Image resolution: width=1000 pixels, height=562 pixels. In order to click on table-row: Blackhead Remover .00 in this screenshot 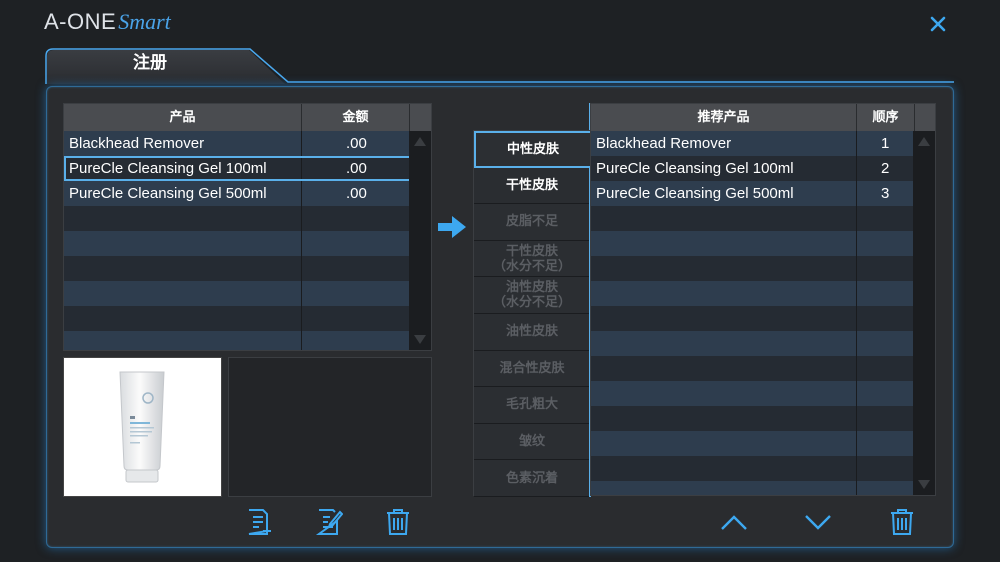, I will do `click(247, 143)`.